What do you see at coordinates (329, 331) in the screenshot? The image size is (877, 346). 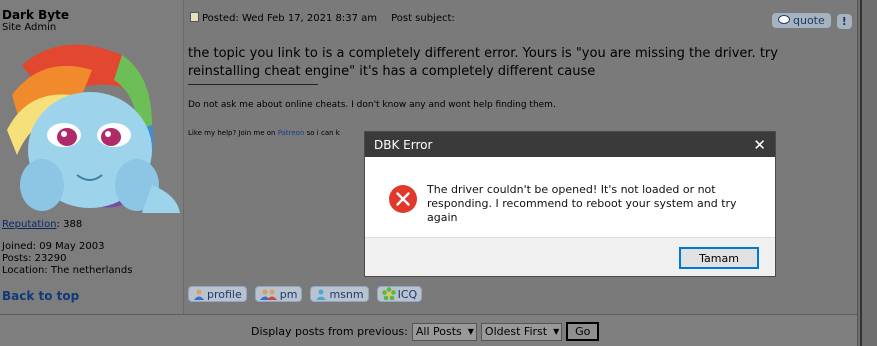 I see `display-posts-label: Display posts from previous:` at bounding box center [329, 331].